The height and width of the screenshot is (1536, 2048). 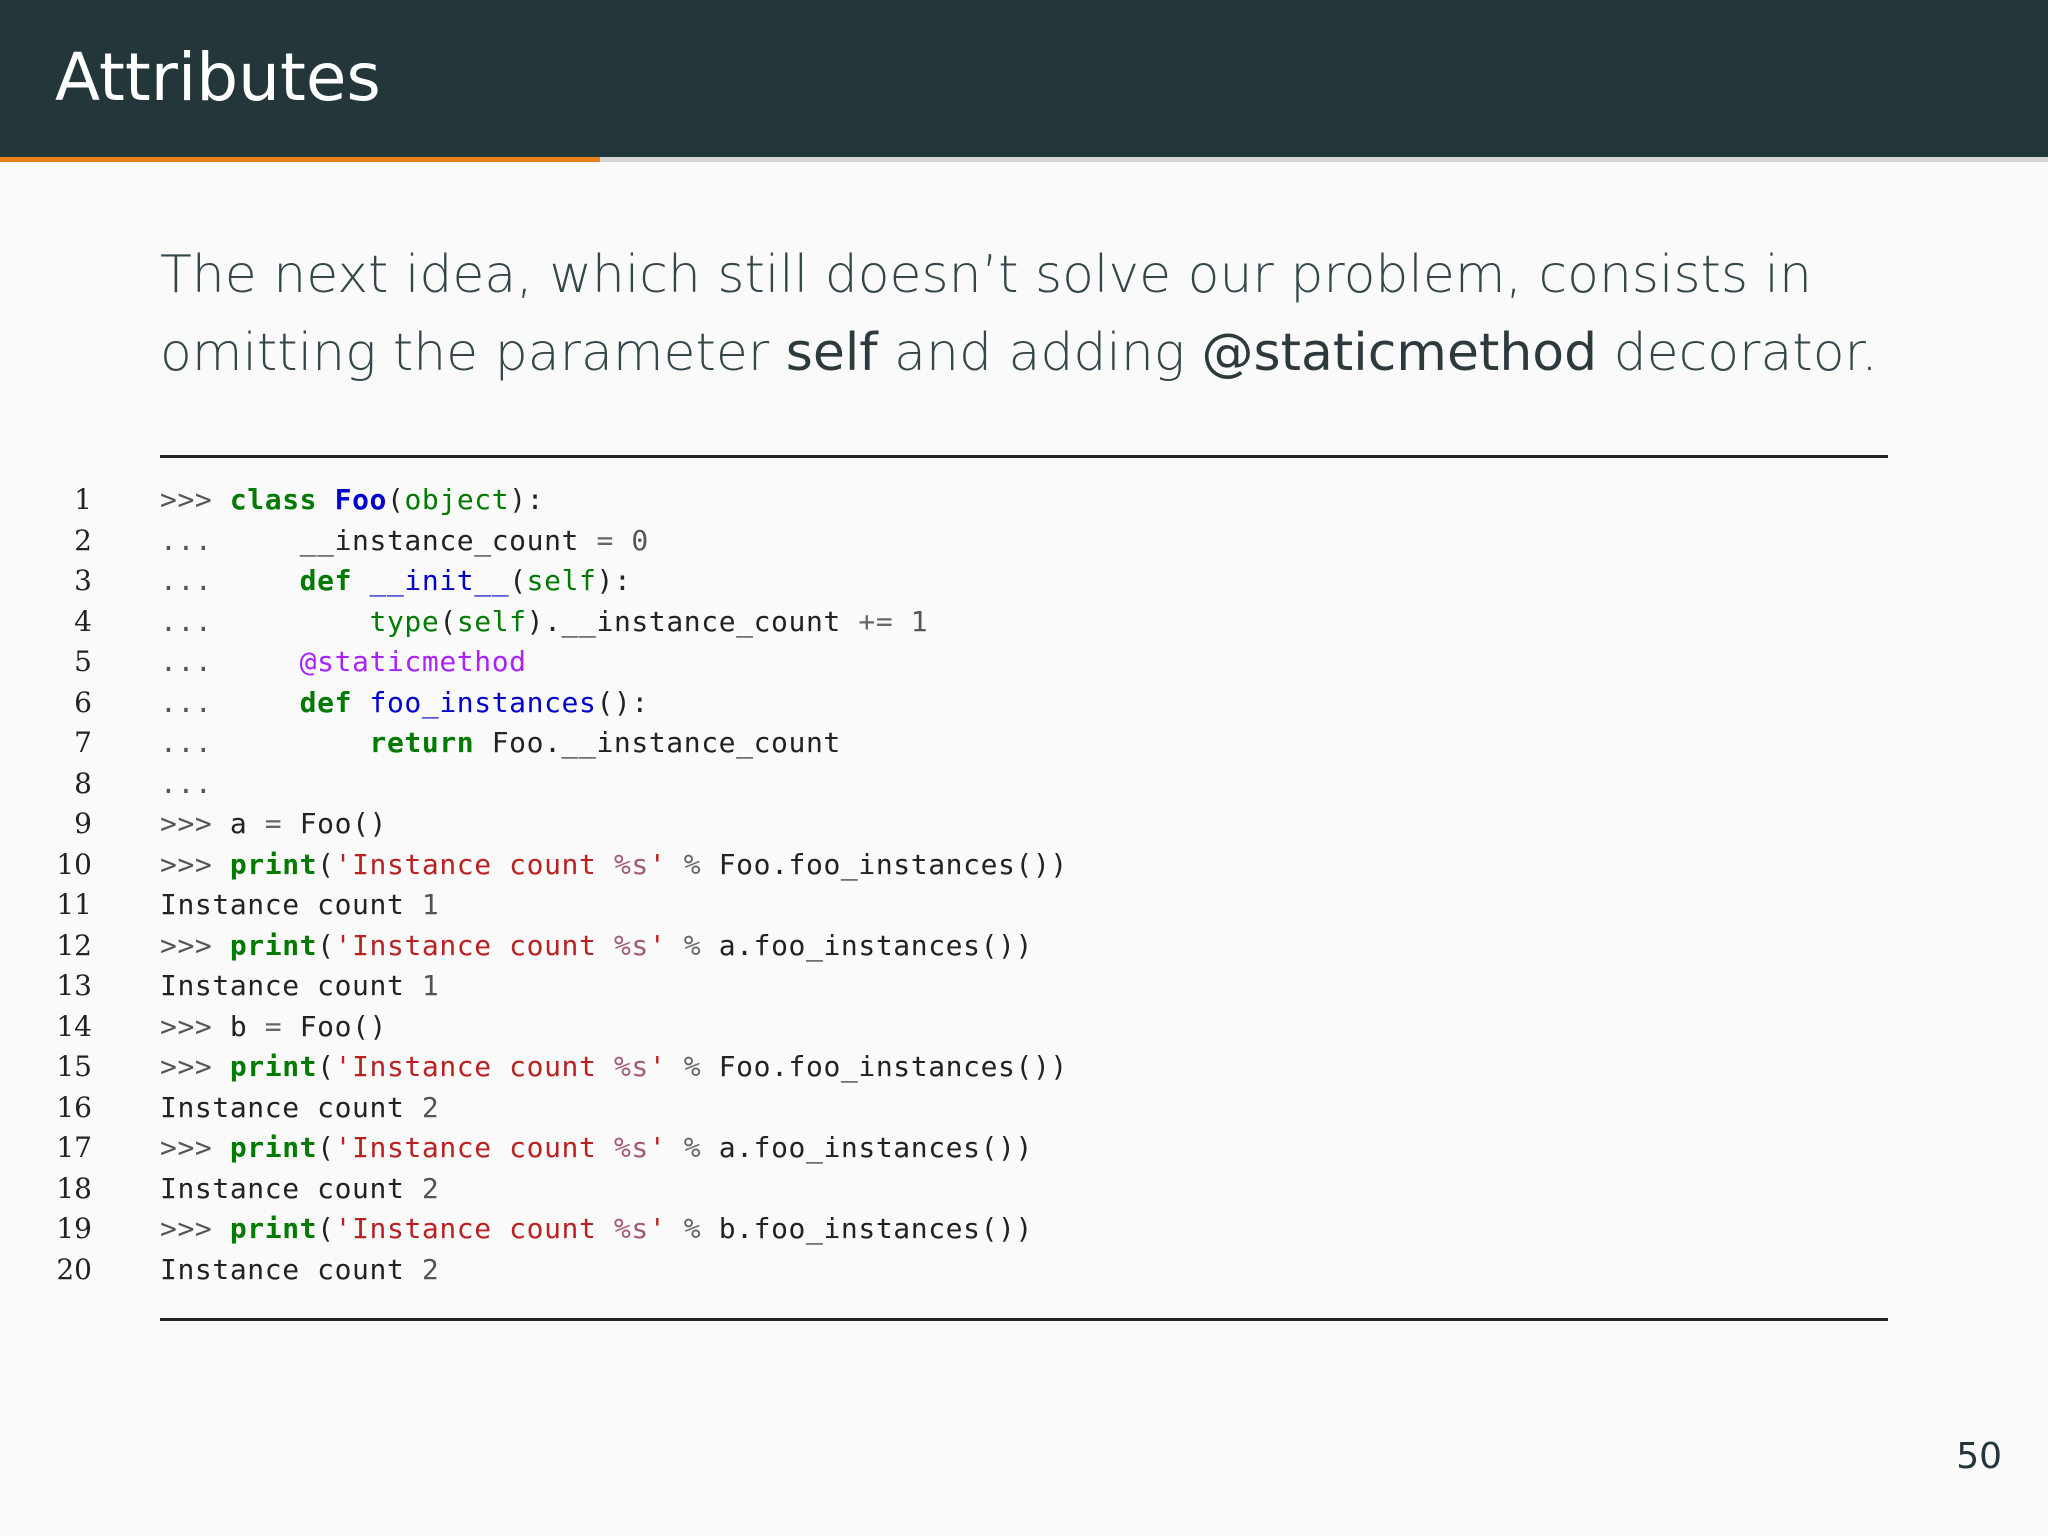 What do you see at coordinates (83, 702) in the screenshot?
I see `line-number: 6` at bounding box center [83, 702].